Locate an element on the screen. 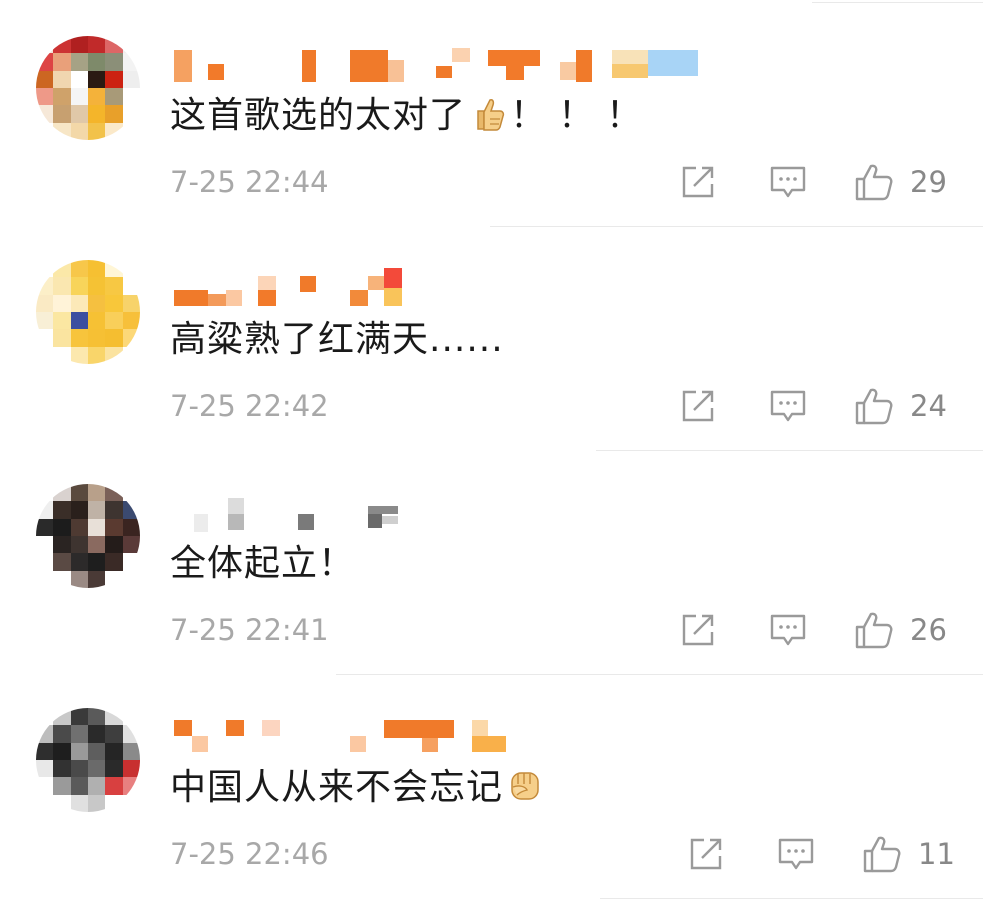 The image size is (983, 913). comment-timestamp: 7-25 22:41 is located at coordinates (249, 630).